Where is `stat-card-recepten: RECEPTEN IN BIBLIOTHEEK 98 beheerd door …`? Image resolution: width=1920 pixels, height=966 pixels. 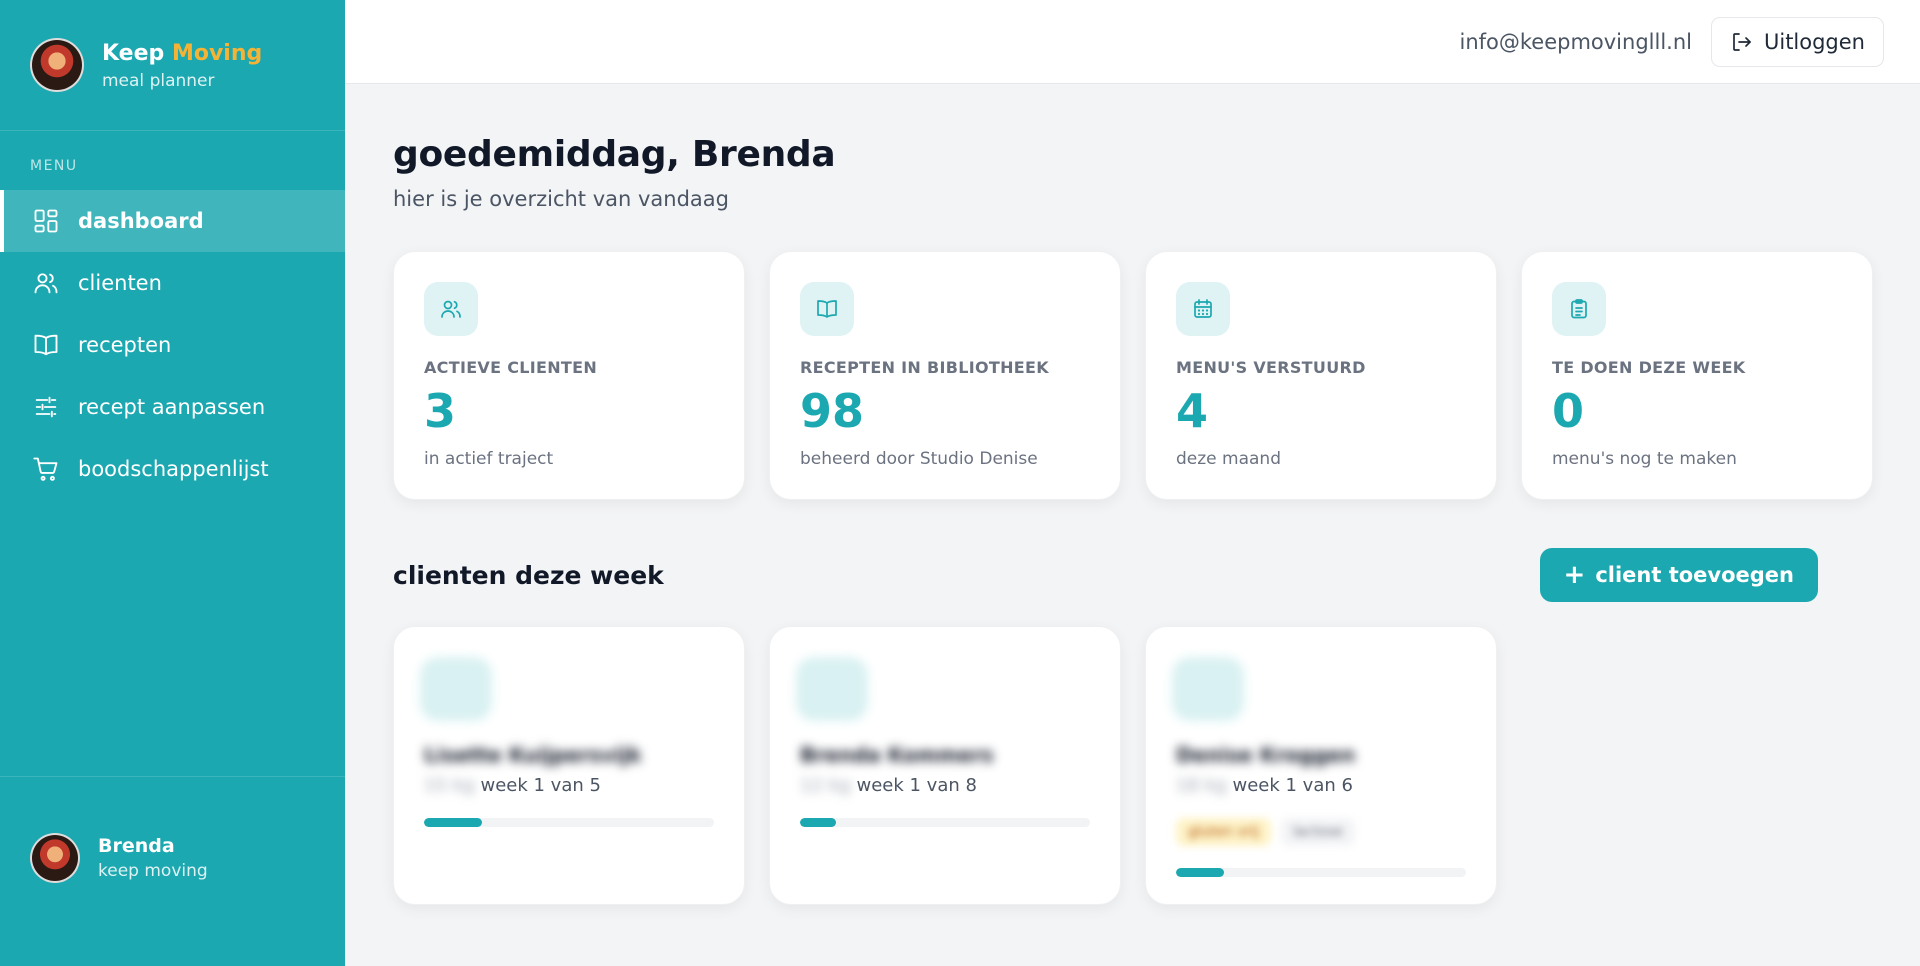 stat-card-recepten: RECEPTEN IN BIBLIOTHEEK 98 beheerd door … is located at coordinates (945, 375).